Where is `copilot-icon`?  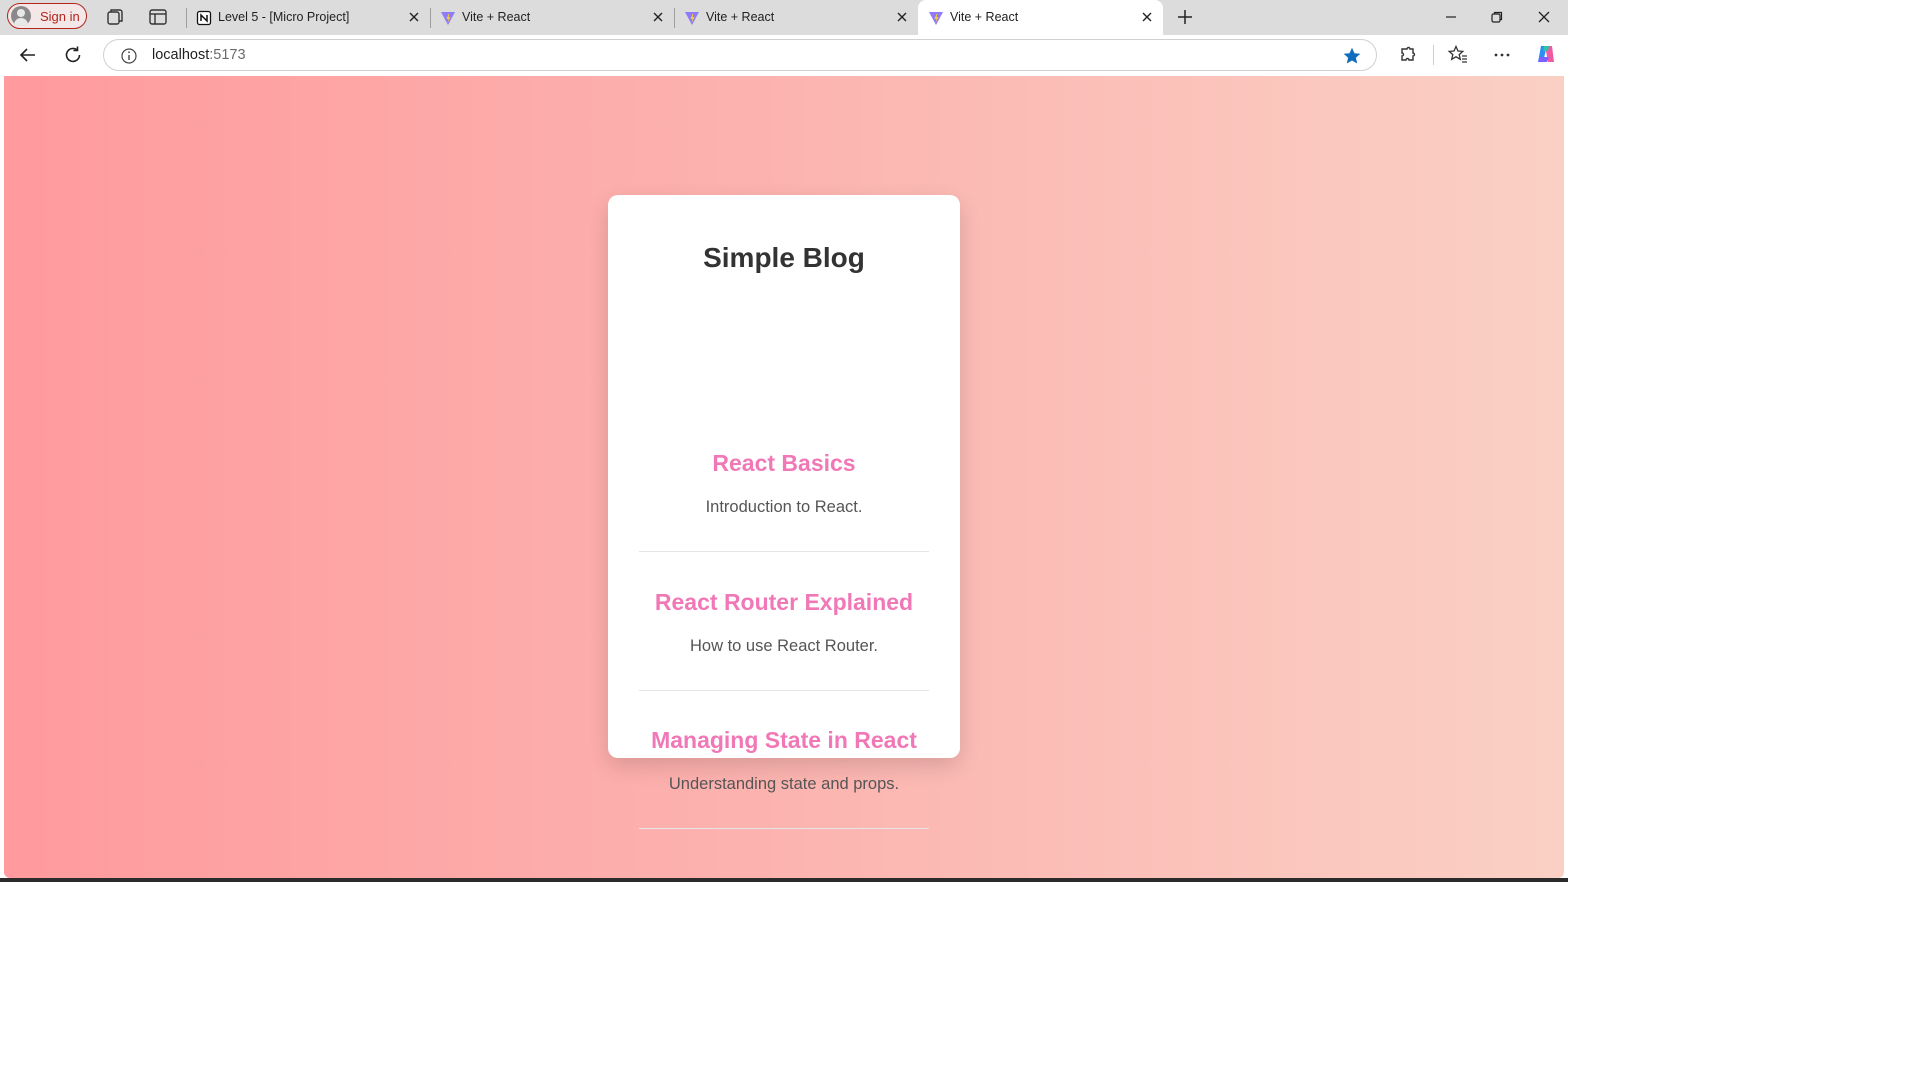
copilot-icon is located at coordinates (1546, 54).